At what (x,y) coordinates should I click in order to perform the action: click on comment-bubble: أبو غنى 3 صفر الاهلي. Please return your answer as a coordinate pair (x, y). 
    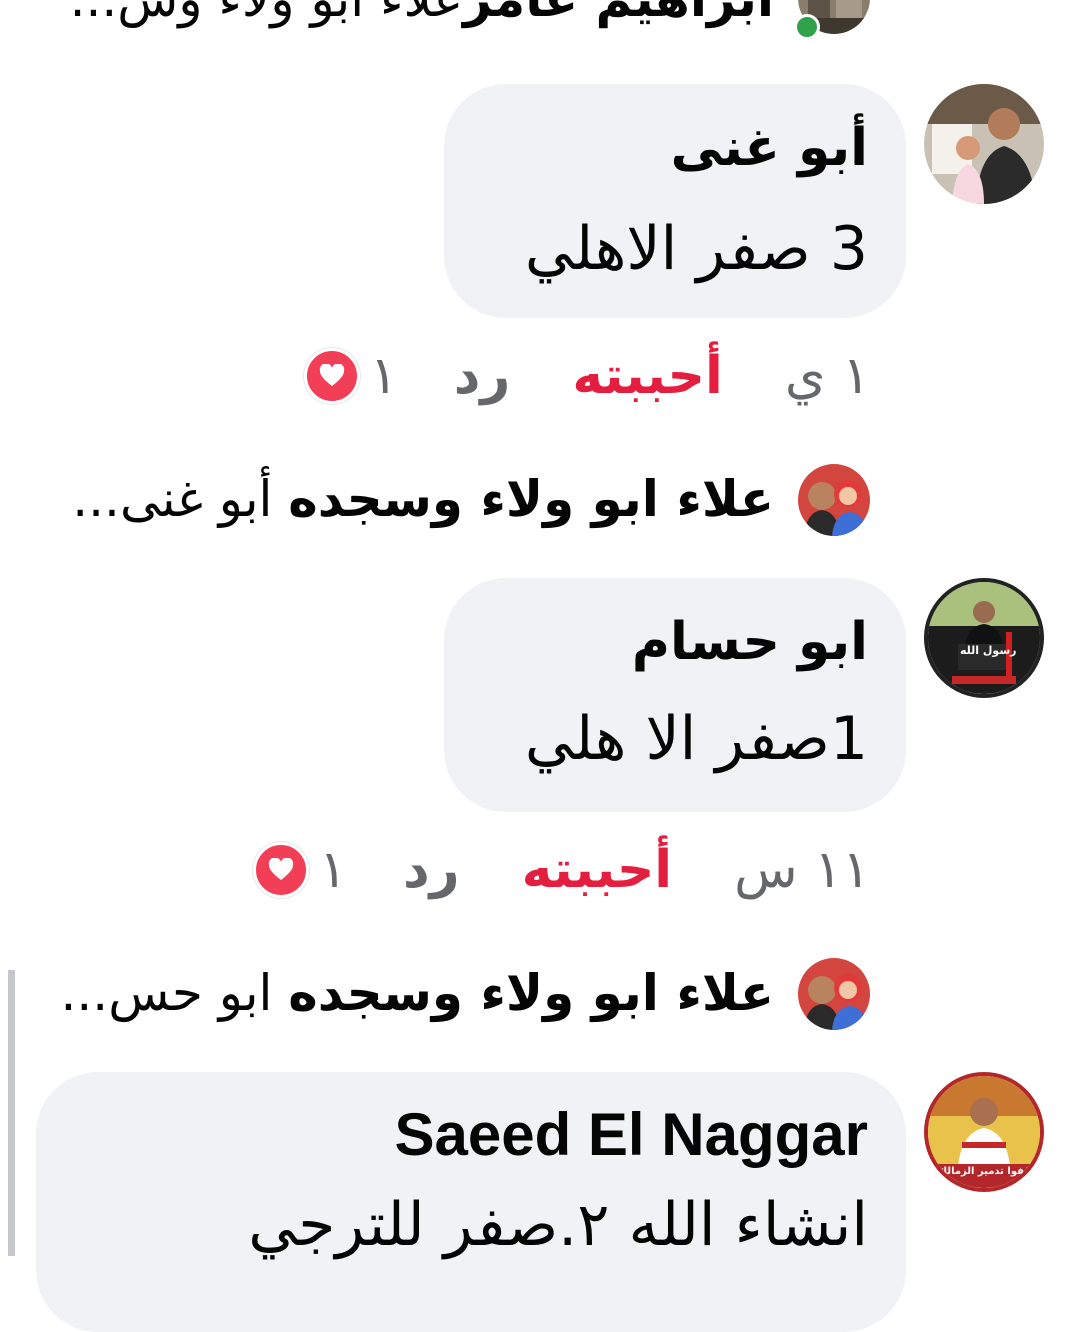
    Looking at the image, I should click on (675, 201).